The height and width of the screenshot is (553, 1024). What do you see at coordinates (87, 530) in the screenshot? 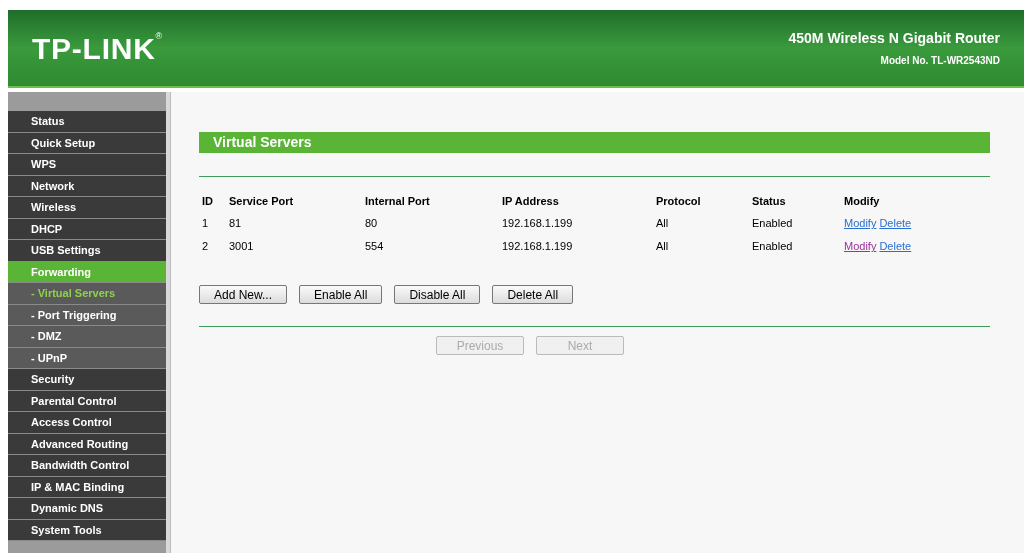
I see `nav-item: System Tools` at bounding box center [87, 530].